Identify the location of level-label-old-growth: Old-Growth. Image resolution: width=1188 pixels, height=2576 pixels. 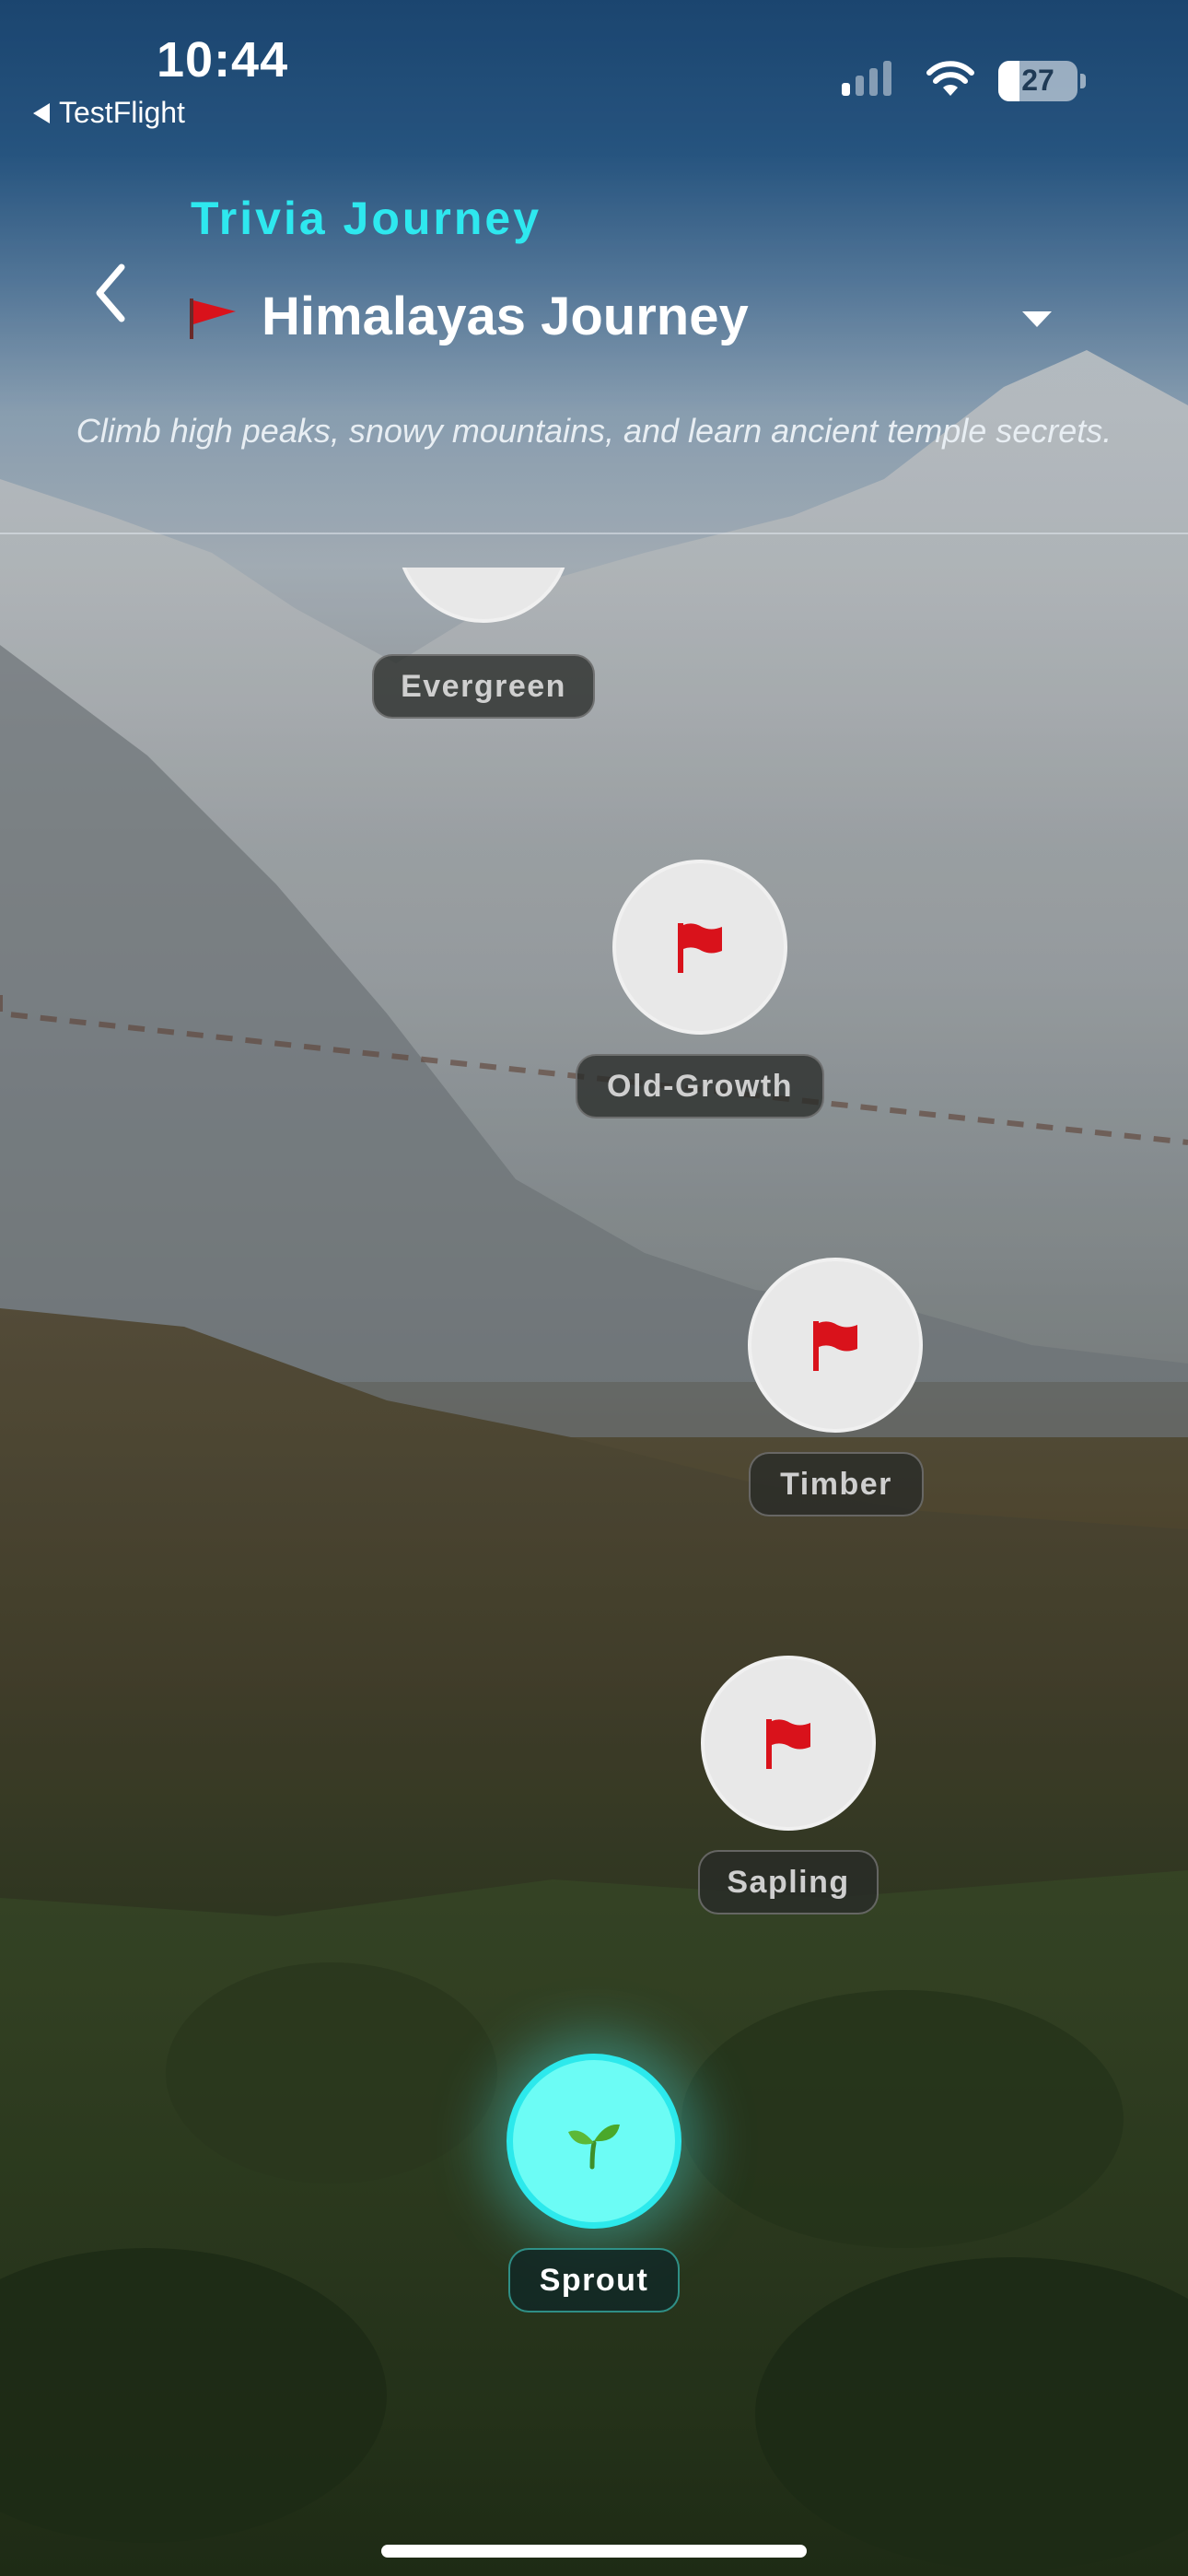
(700, 1086).